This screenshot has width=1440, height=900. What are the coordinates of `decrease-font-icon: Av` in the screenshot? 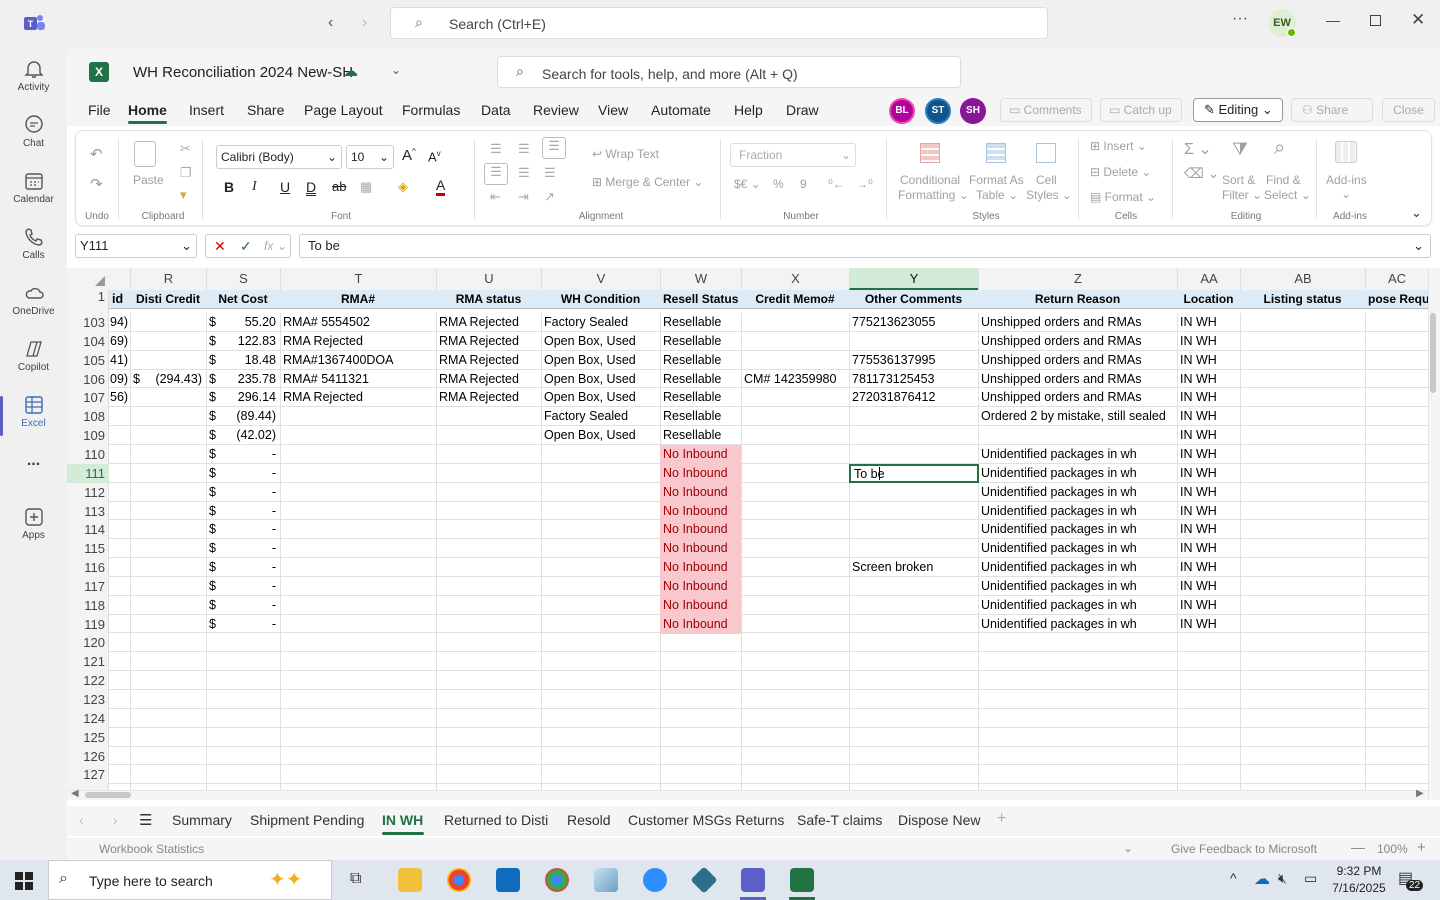 It's located at (434, 156).